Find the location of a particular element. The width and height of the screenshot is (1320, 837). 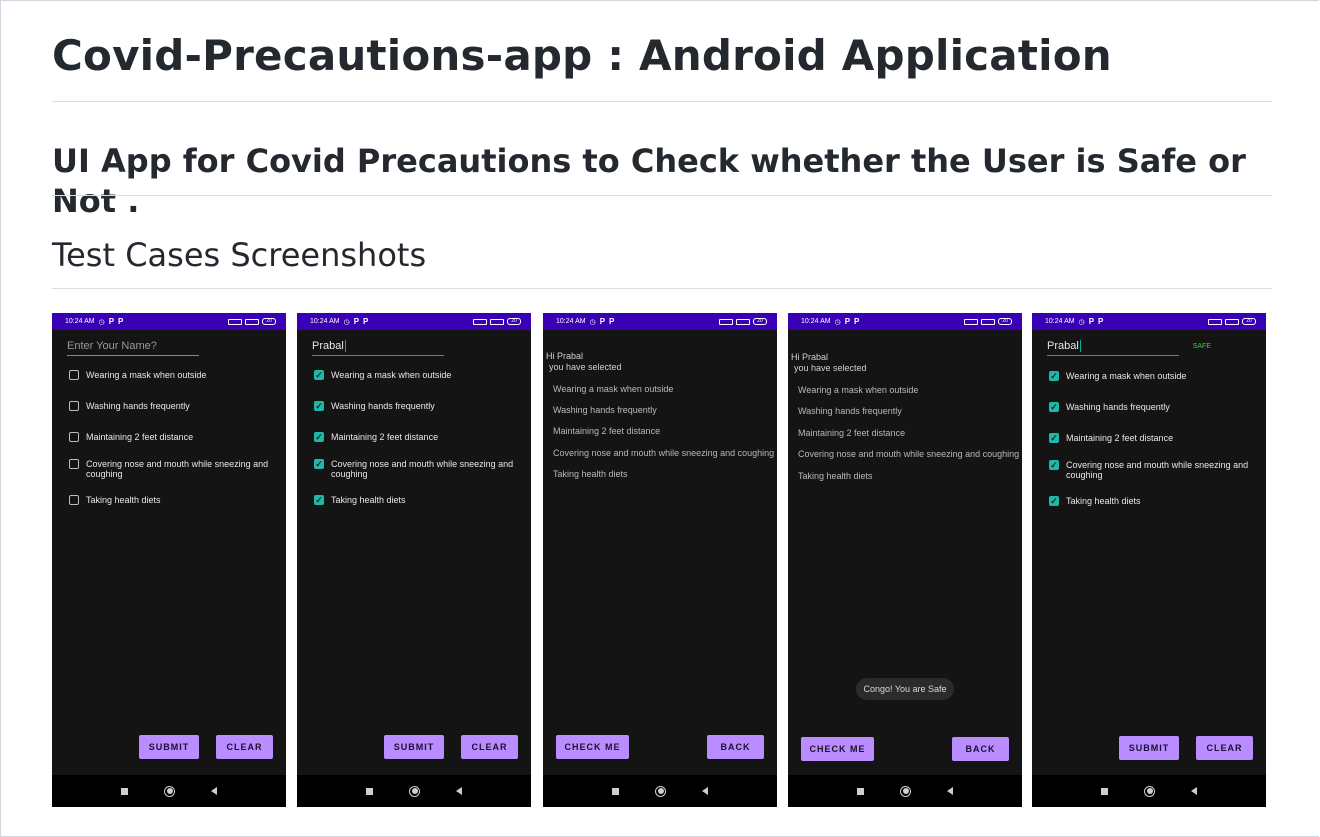

checkbox-mask: Wearing a mask when outside is located at coordinates (174, 375).